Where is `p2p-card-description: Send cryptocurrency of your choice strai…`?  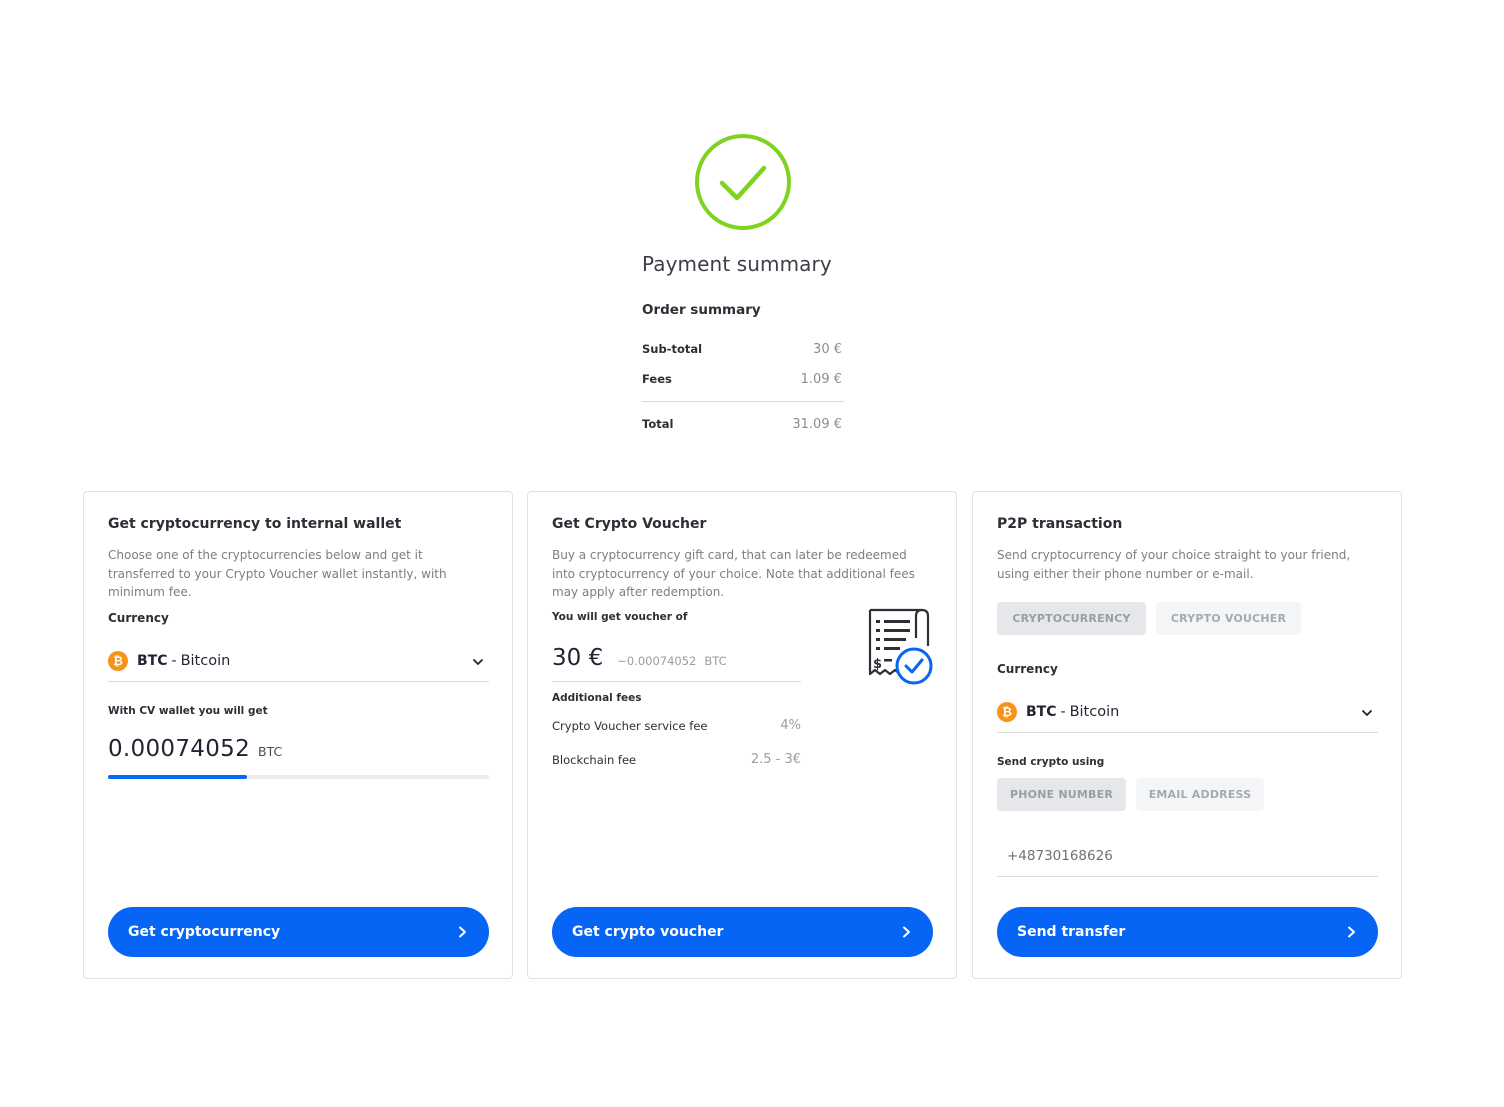
p2p-card-description: Send cryptocurrency of your choice strai… is located at coordinates (1174, 564).